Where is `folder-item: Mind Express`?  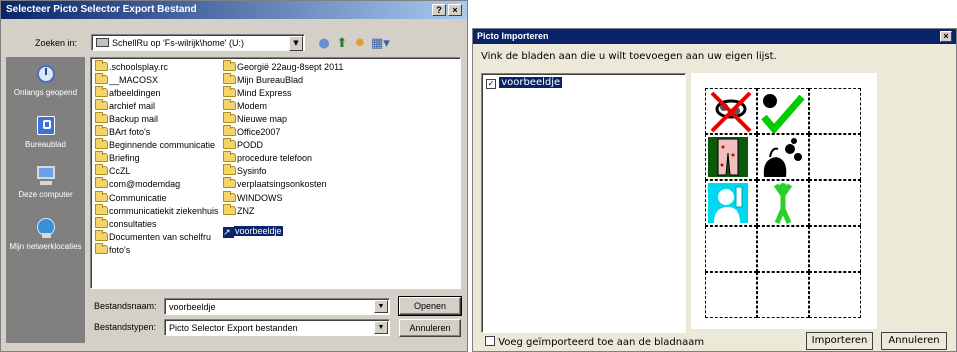
folder-item: Mind Express is located at coordinates (257, 93).